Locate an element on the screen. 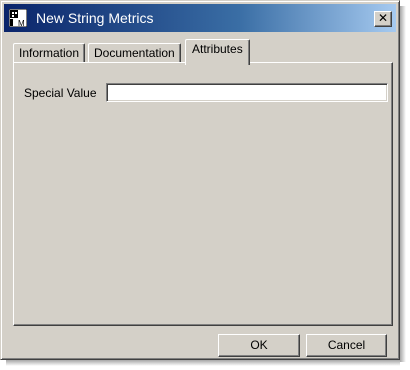 The height and width of the screenshot is (370, 410). special-value-input is located at coordinates (247, 92).